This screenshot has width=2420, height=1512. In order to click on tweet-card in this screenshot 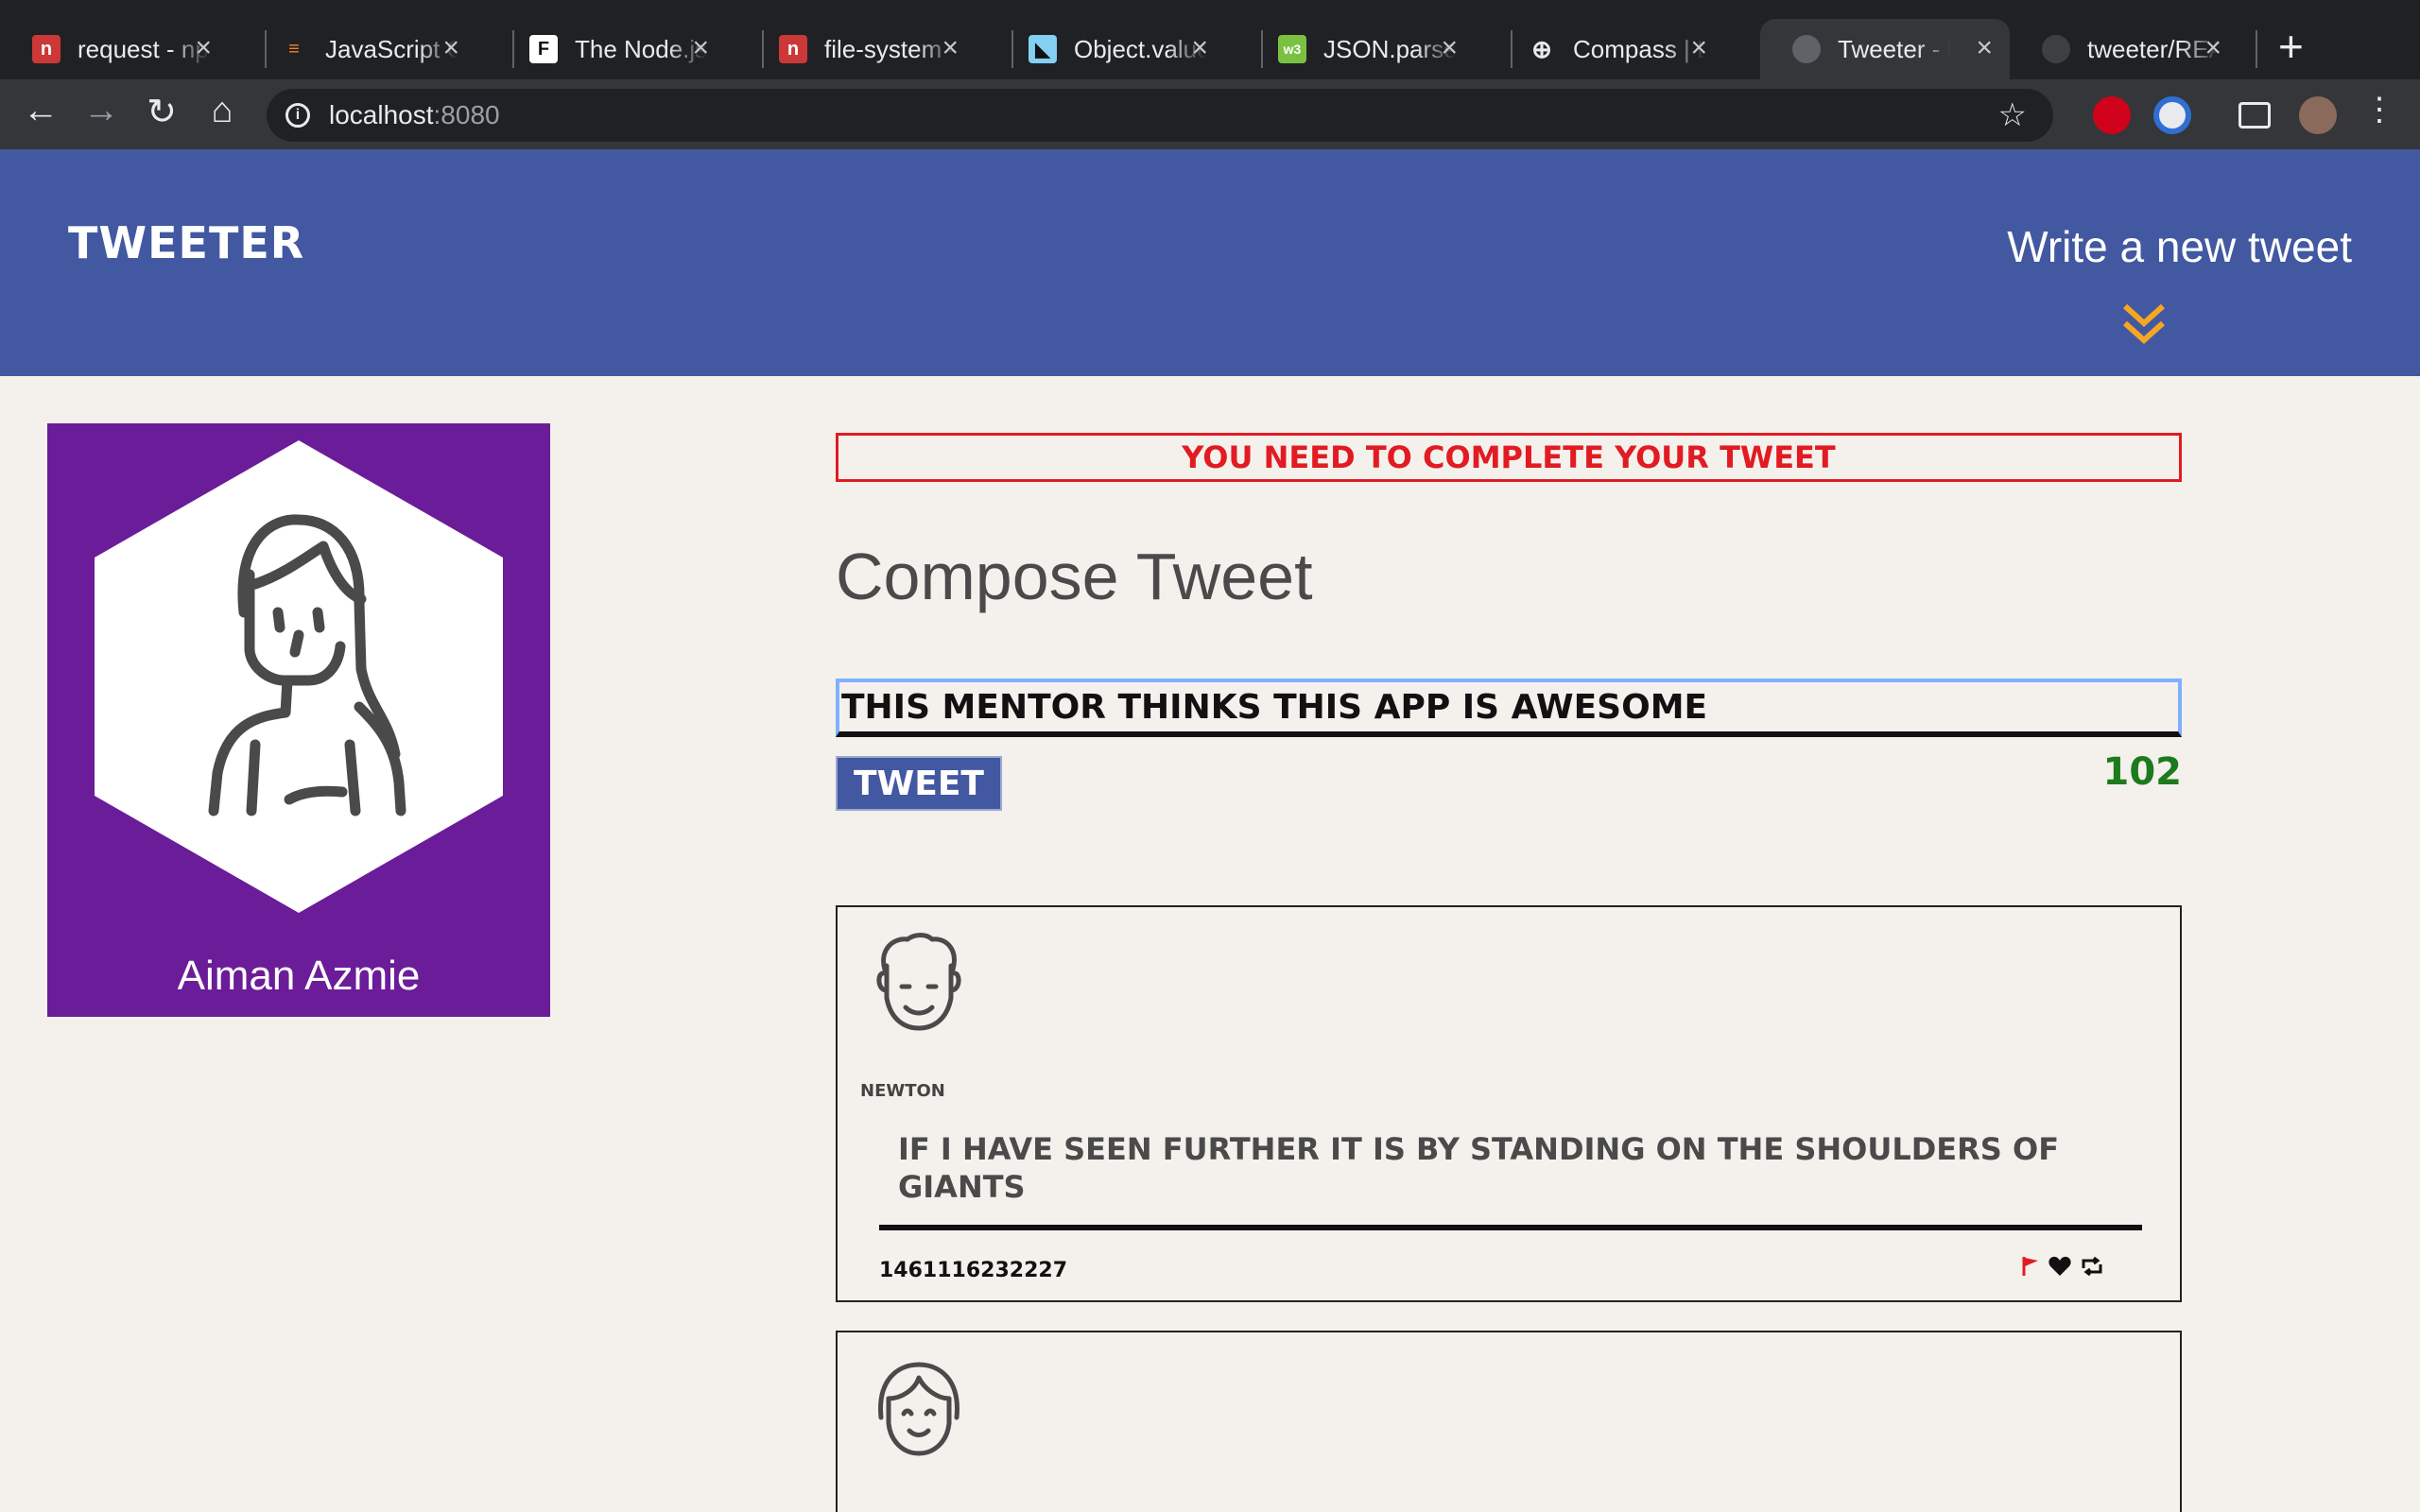, I will do `click(1509, 1421)`.